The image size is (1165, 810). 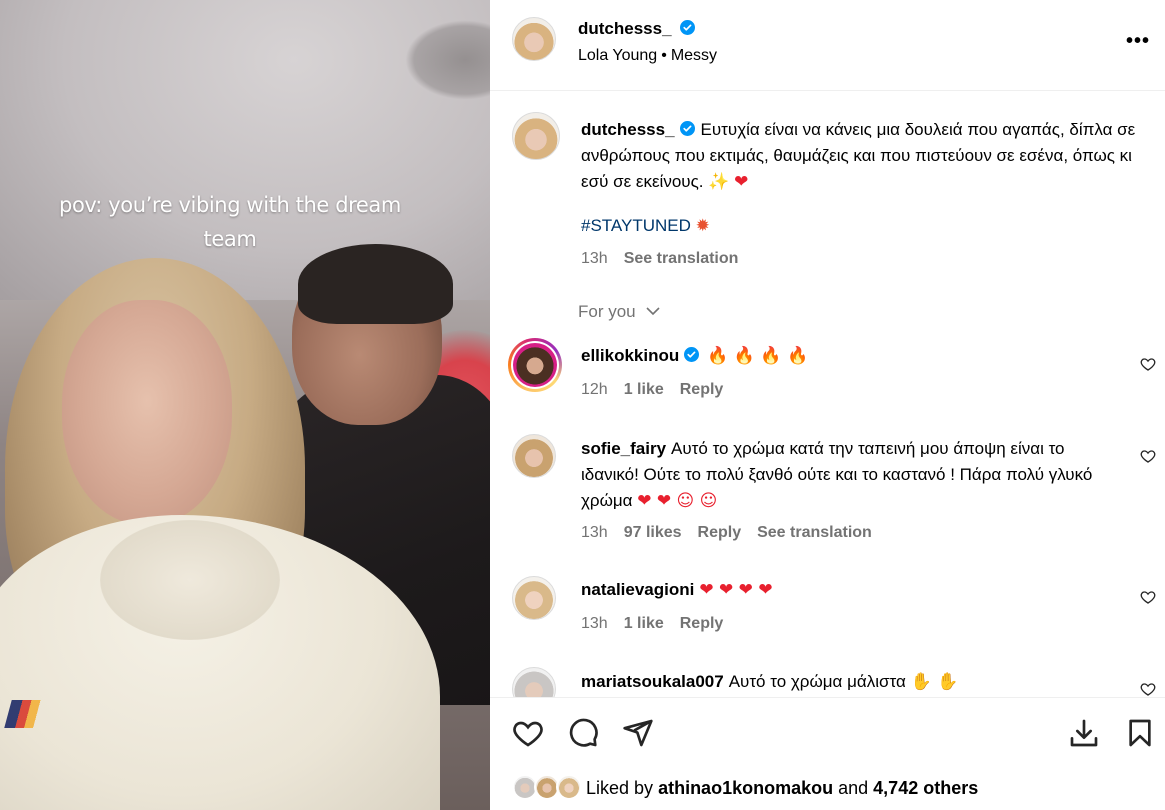 What do you see at coordinates (637, 589) in the screenshot?
I see `comment-username: natalievagioni` at bounding box center [637, 589].